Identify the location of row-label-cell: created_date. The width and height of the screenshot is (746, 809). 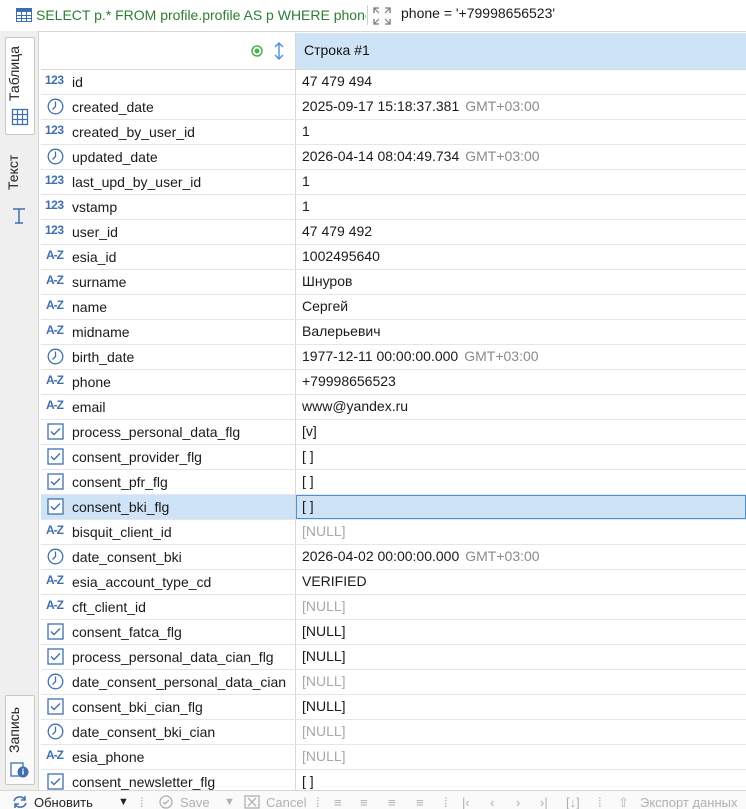
(168, 107).